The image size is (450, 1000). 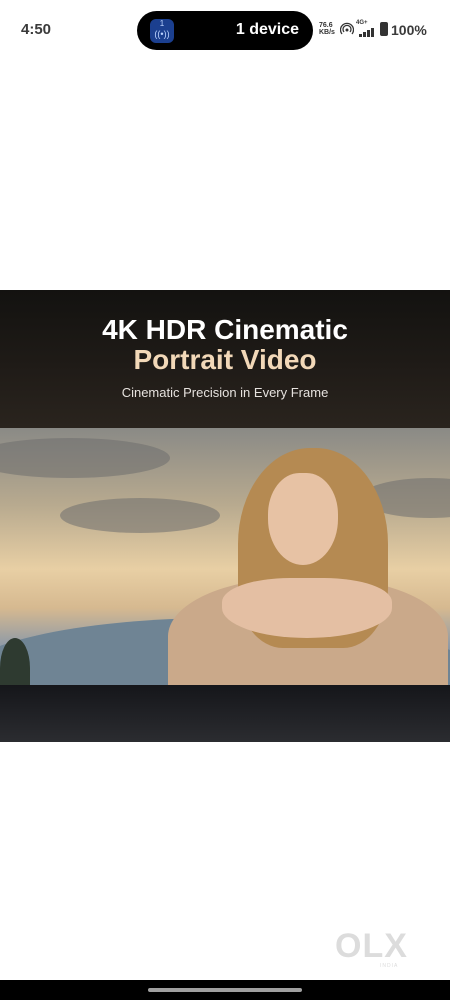 I want to click on pill-icon-count: 1, so click(x=162, y=23).